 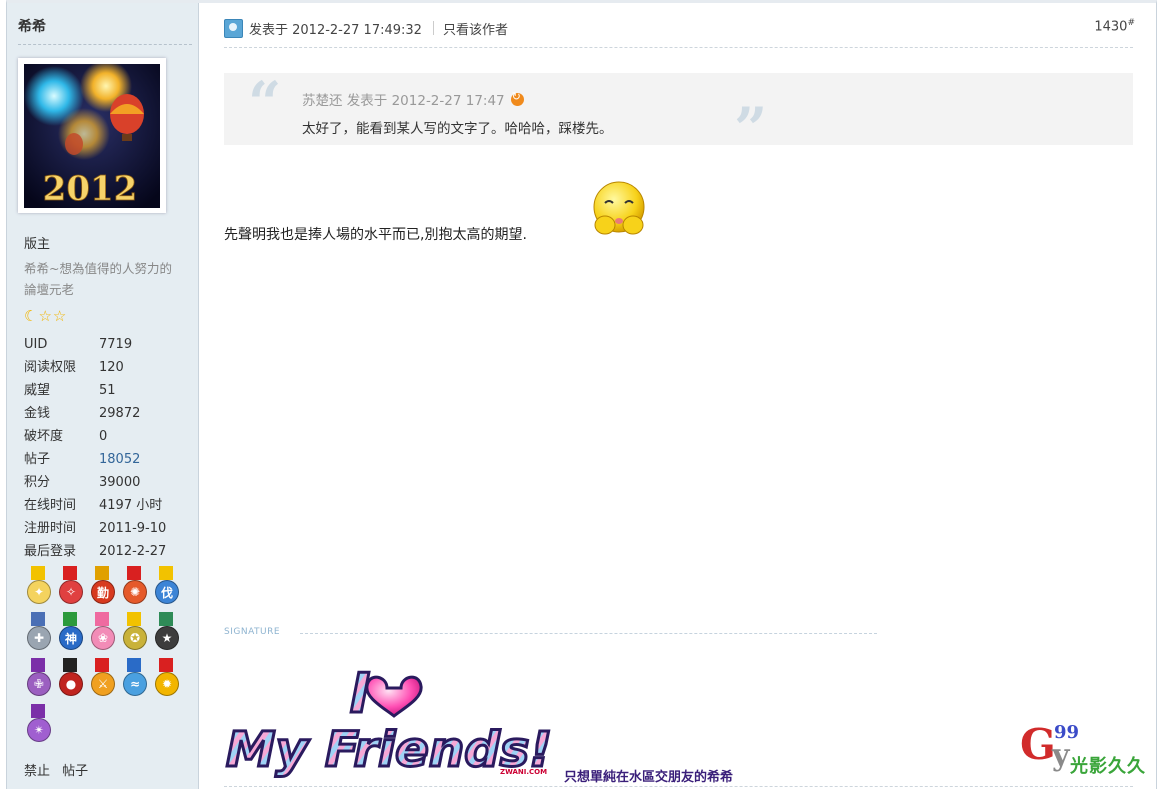 I want to click on open-quote-icon: “, so click(x=265, y=103).